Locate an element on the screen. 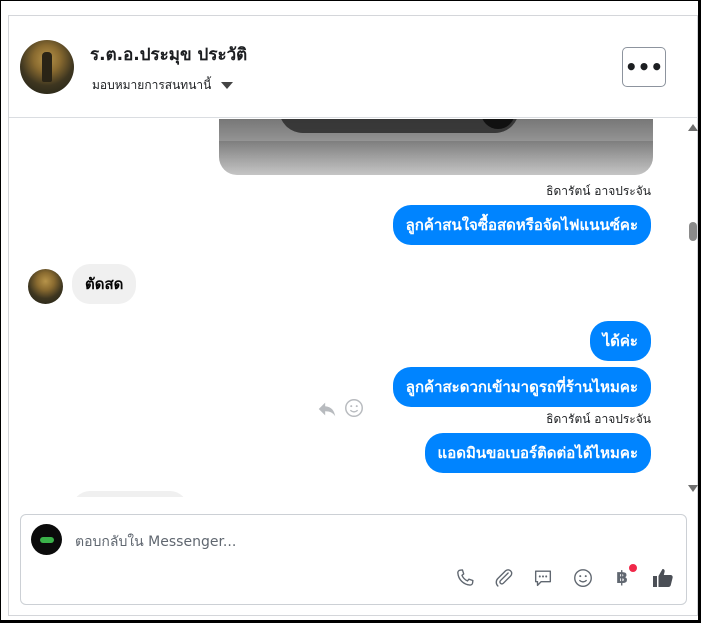  sent-photo-attachment is located at coordinates (436, 147).